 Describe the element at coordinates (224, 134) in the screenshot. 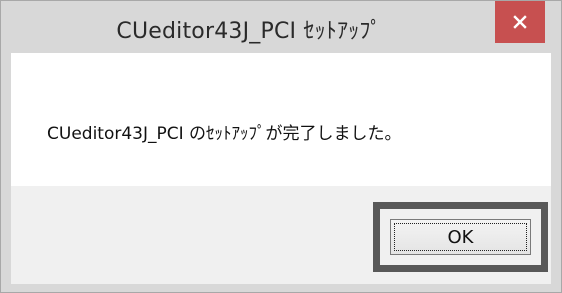

I see `completion-message: CUeditor43J_PCI のｾｯﾄｱｯﾌﾟが完了しました。` at that location.